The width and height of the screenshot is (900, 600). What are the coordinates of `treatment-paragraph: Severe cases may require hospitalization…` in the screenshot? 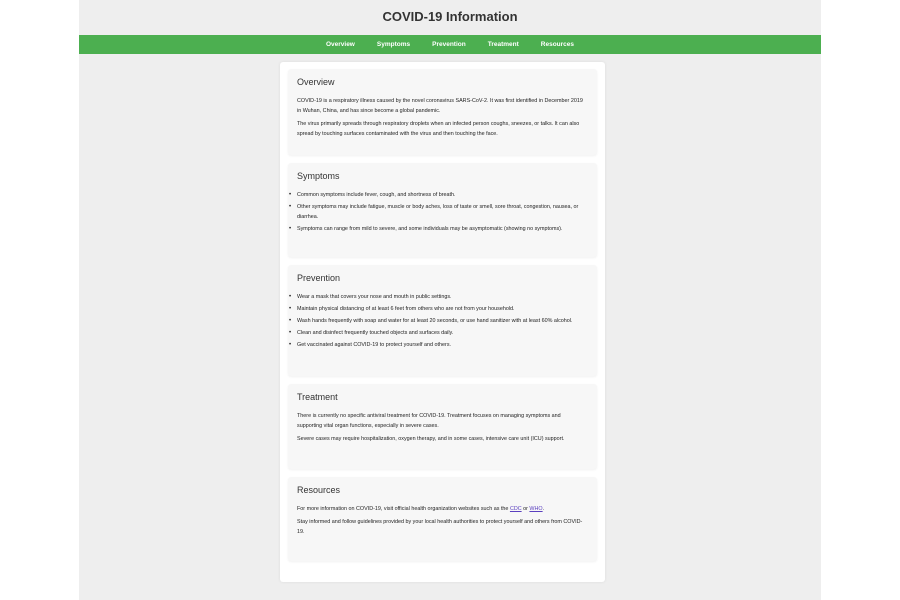 It's located at (431, 439).